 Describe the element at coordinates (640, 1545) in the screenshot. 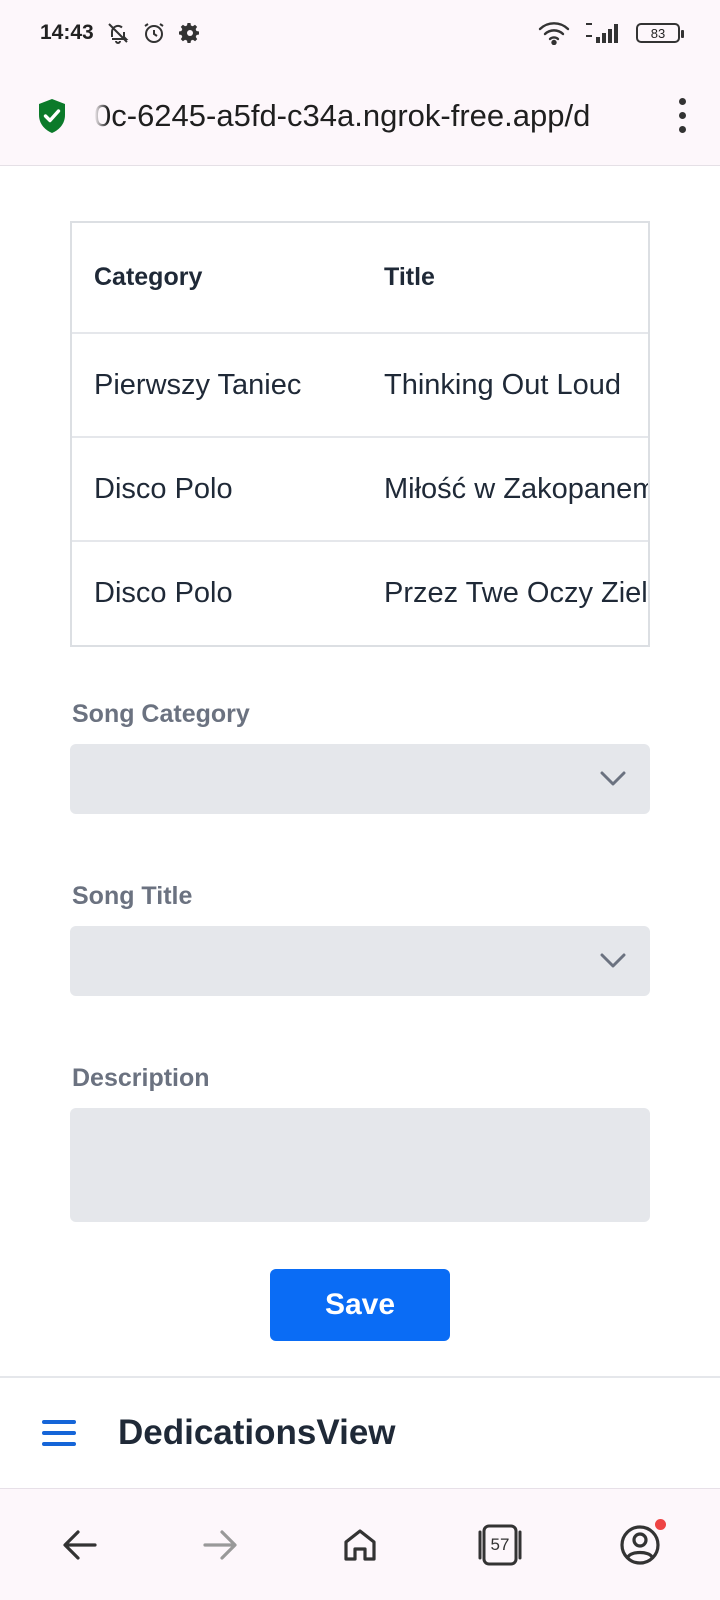

I see `account-icon` at that location.